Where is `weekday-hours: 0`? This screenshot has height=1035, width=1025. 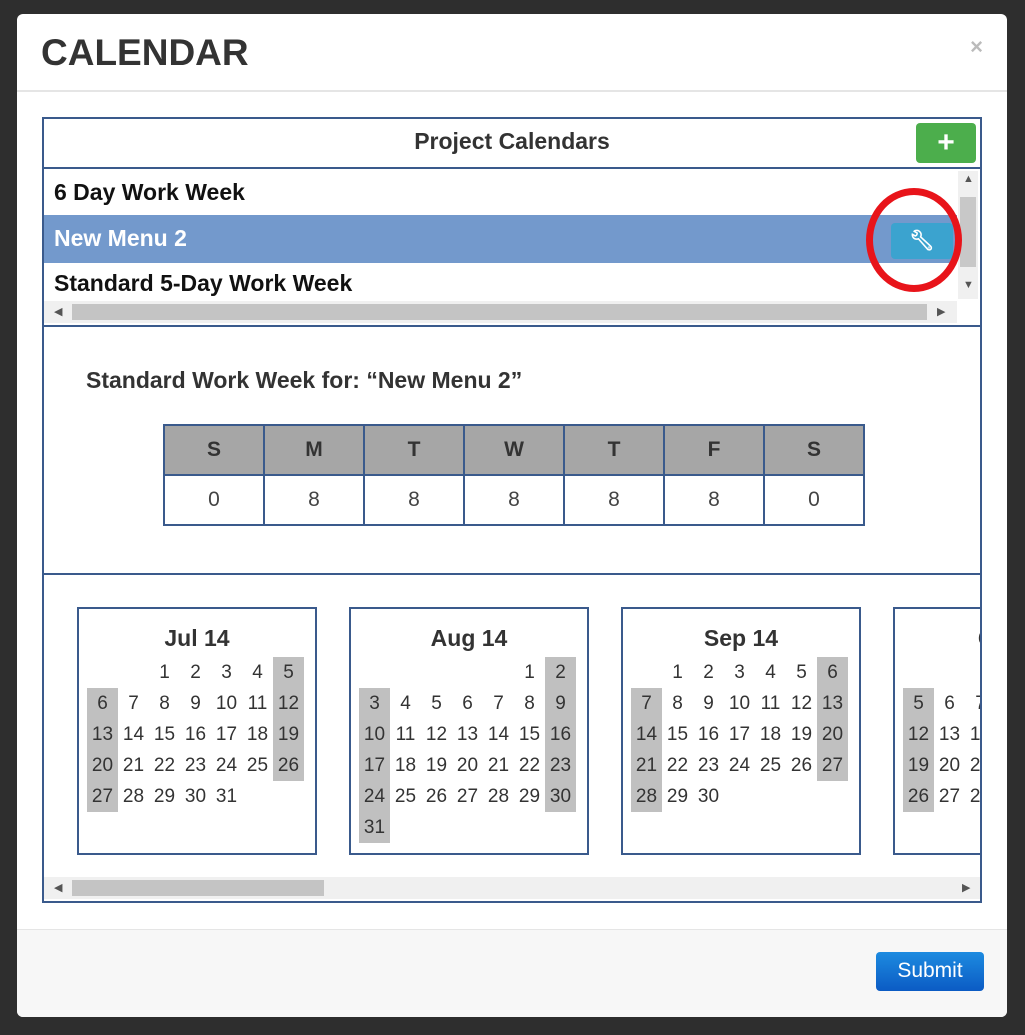
weekday-hours: 0 is located at coordinates (214, 500).